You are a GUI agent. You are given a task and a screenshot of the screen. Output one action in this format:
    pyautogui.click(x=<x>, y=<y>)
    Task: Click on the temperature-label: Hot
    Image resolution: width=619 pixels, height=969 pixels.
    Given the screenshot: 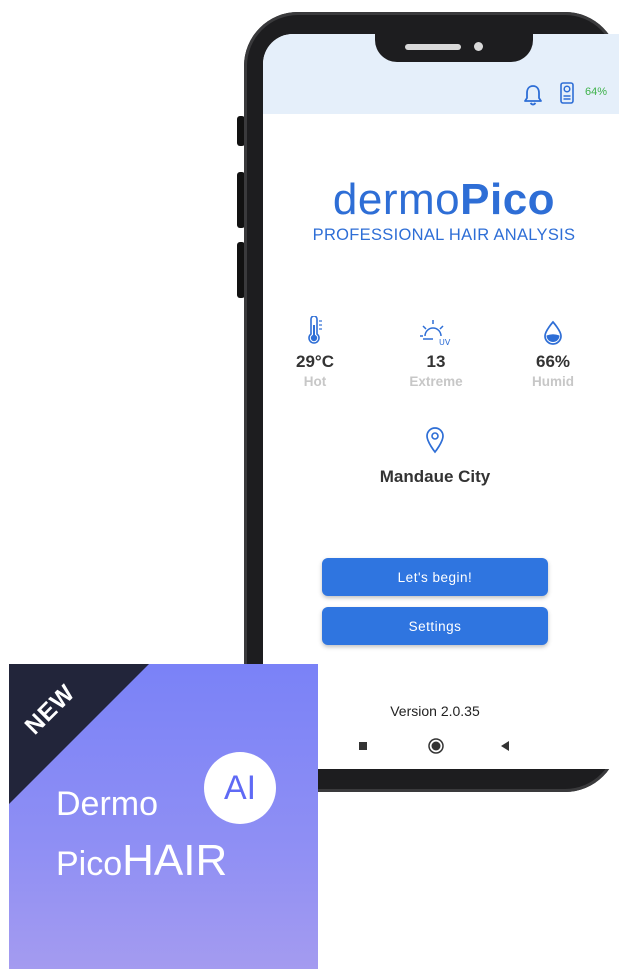 What is the action you would take?
    pyautogui.click(x=315, y=381)
    